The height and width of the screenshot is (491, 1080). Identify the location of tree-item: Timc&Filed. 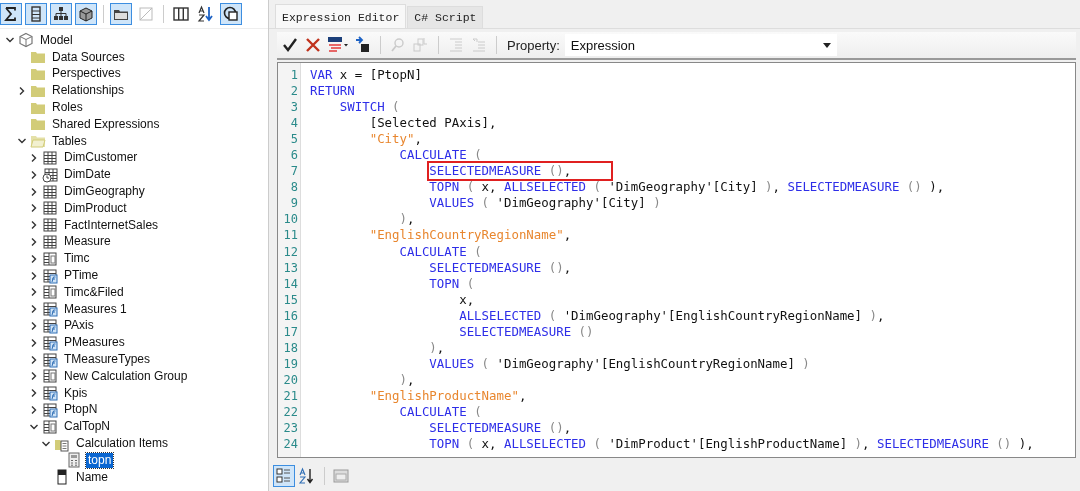
(94, 292).